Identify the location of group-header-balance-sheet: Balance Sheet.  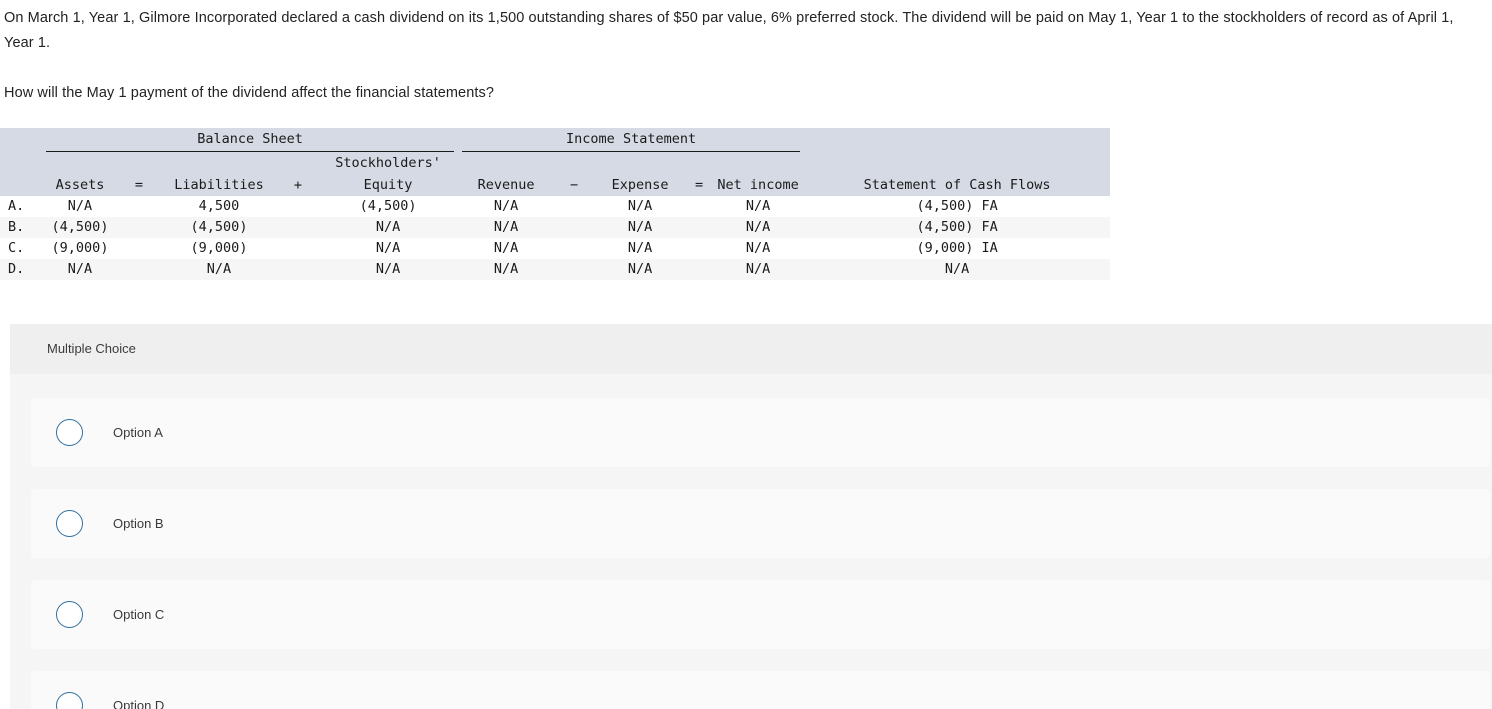
(250, 140).